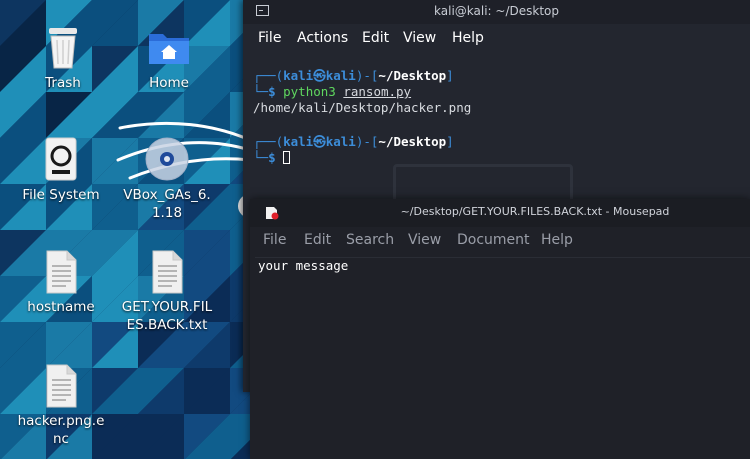 The height and width of the screenshot is (459, 750). What do you see at coordinates (362, 107) in the screenshot?
I see `command-output: /home/kali/Desktop/hacker.png` at bounding box center [362, 107].